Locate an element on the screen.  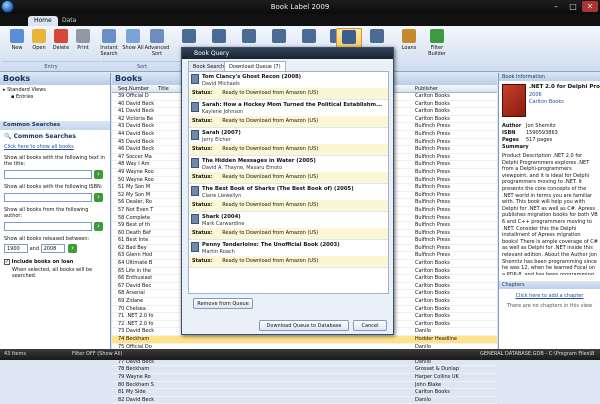
row-title: 66 Enthusiast is located at coordinates (135, 278).